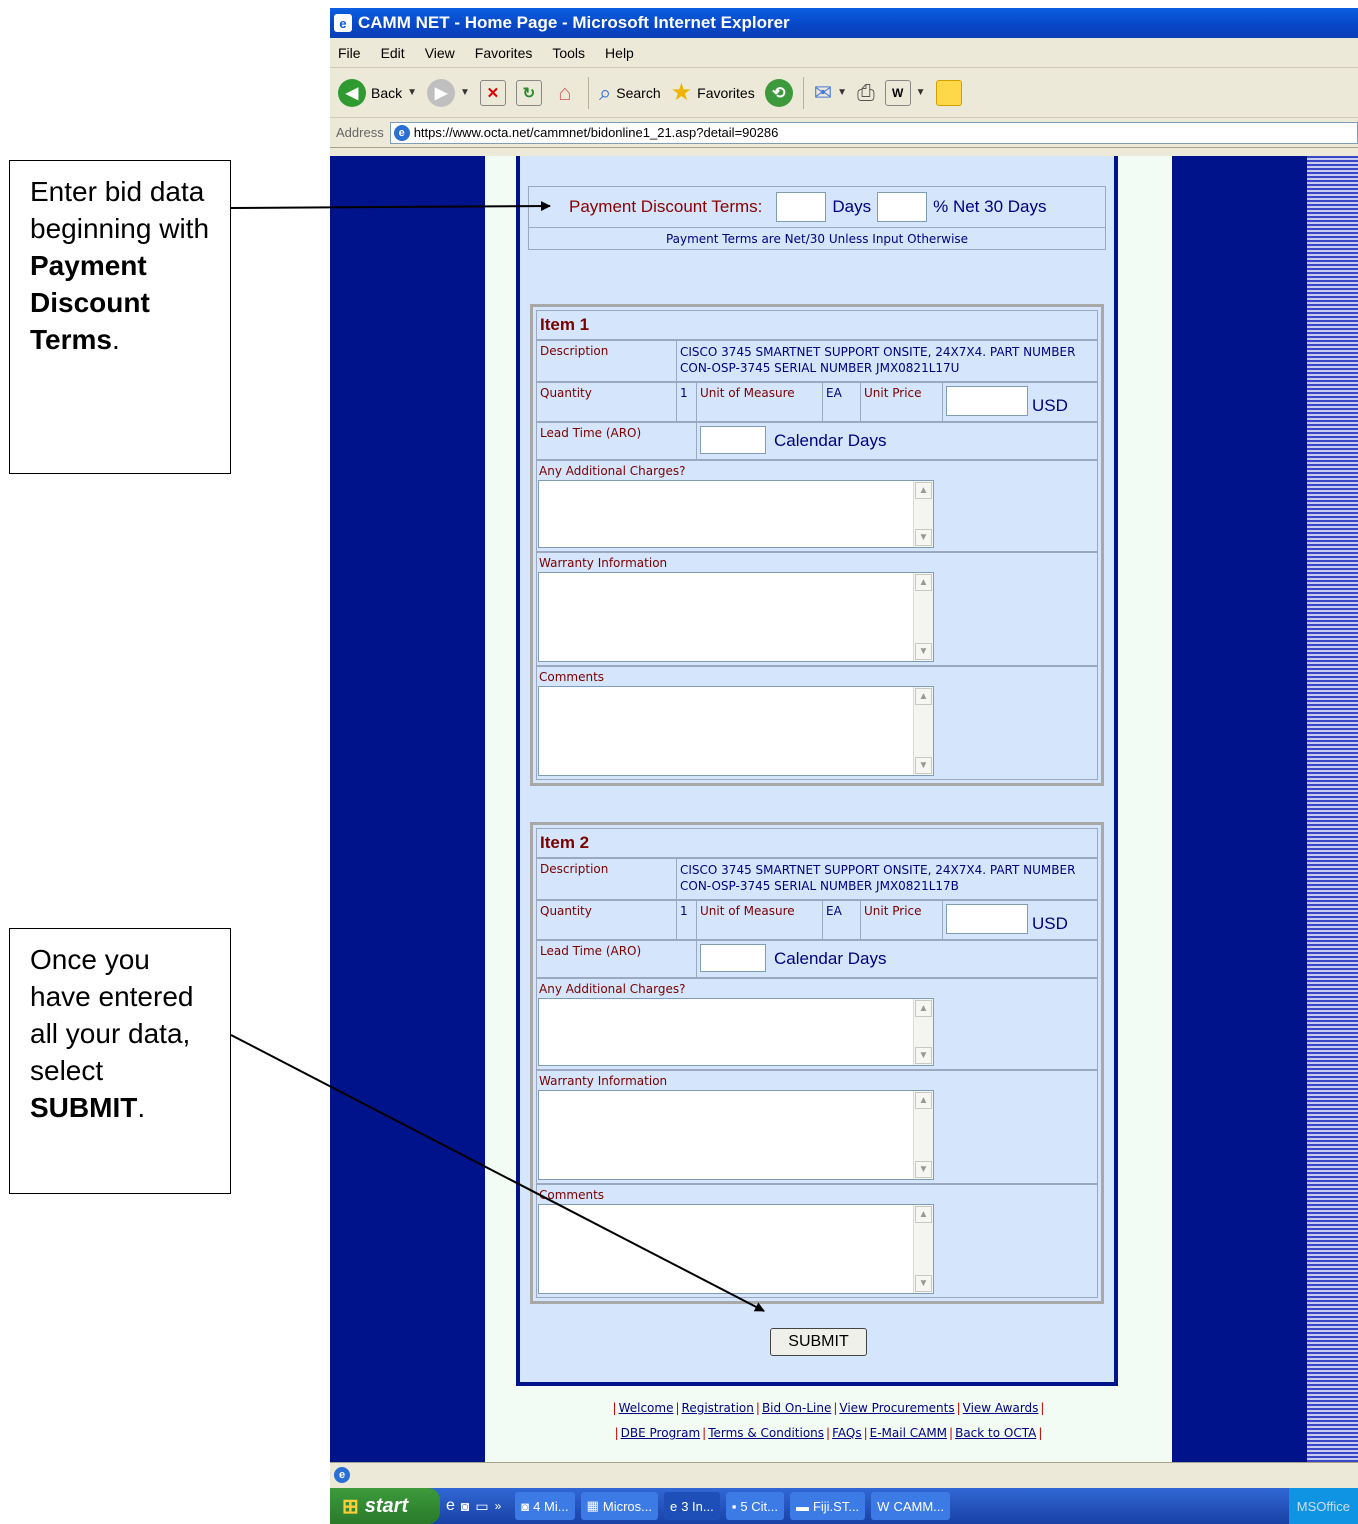 This screenshot has width=1358, height=1524. I want to click on quicklaunch-desktop-icon: ▭, so click(481, 1506).